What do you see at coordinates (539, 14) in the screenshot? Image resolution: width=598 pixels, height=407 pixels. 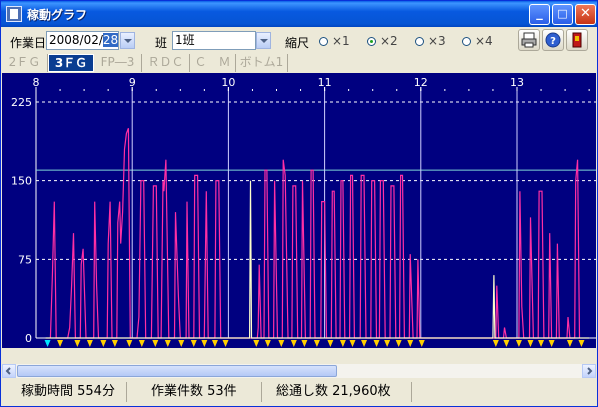 I see `minimize-button: _` at bounding box center [539, 14].